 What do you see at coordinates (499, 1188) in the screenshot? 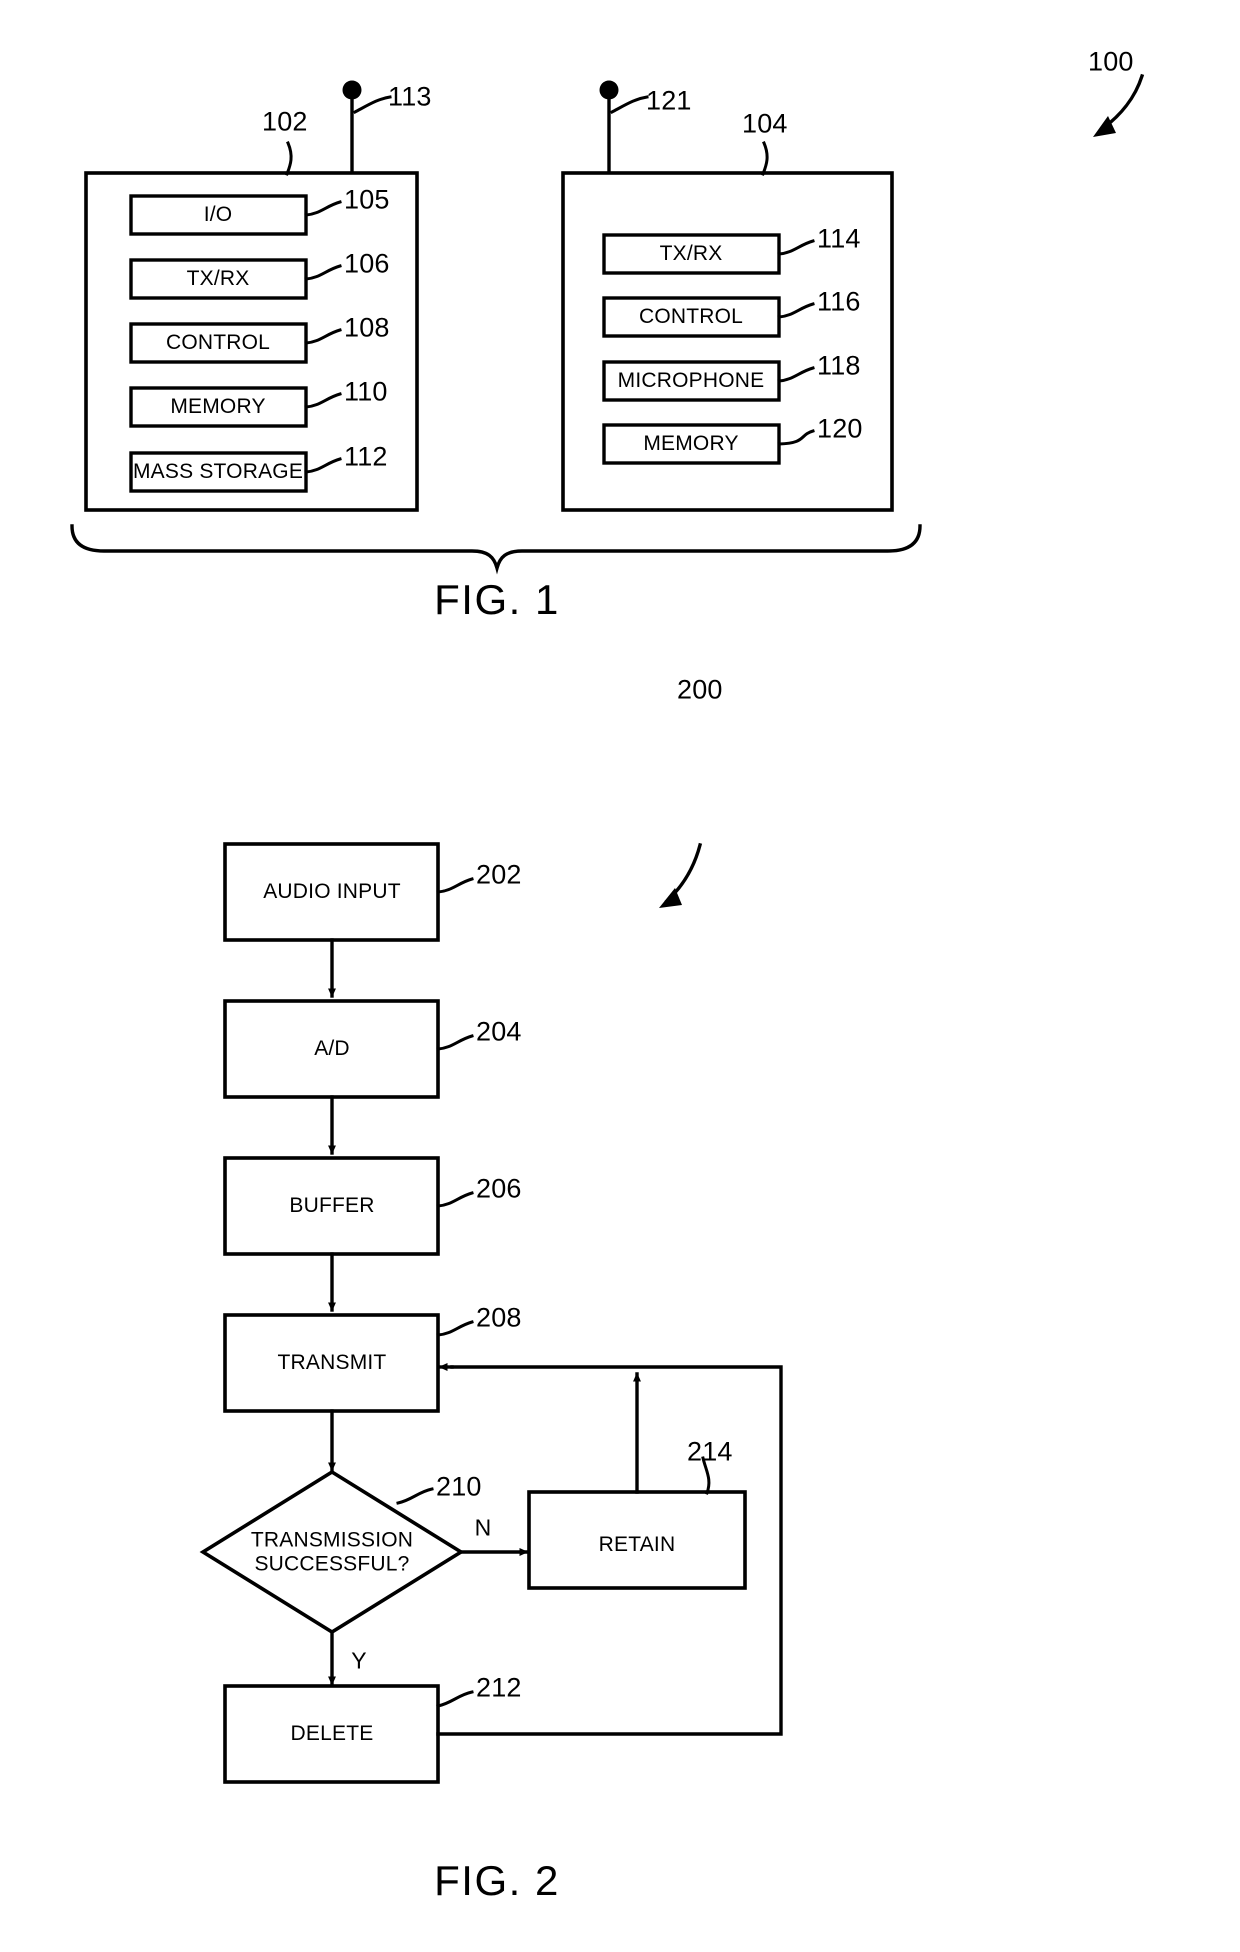
I see `ref-number-206: 206` at bounding box center [499, 1188].